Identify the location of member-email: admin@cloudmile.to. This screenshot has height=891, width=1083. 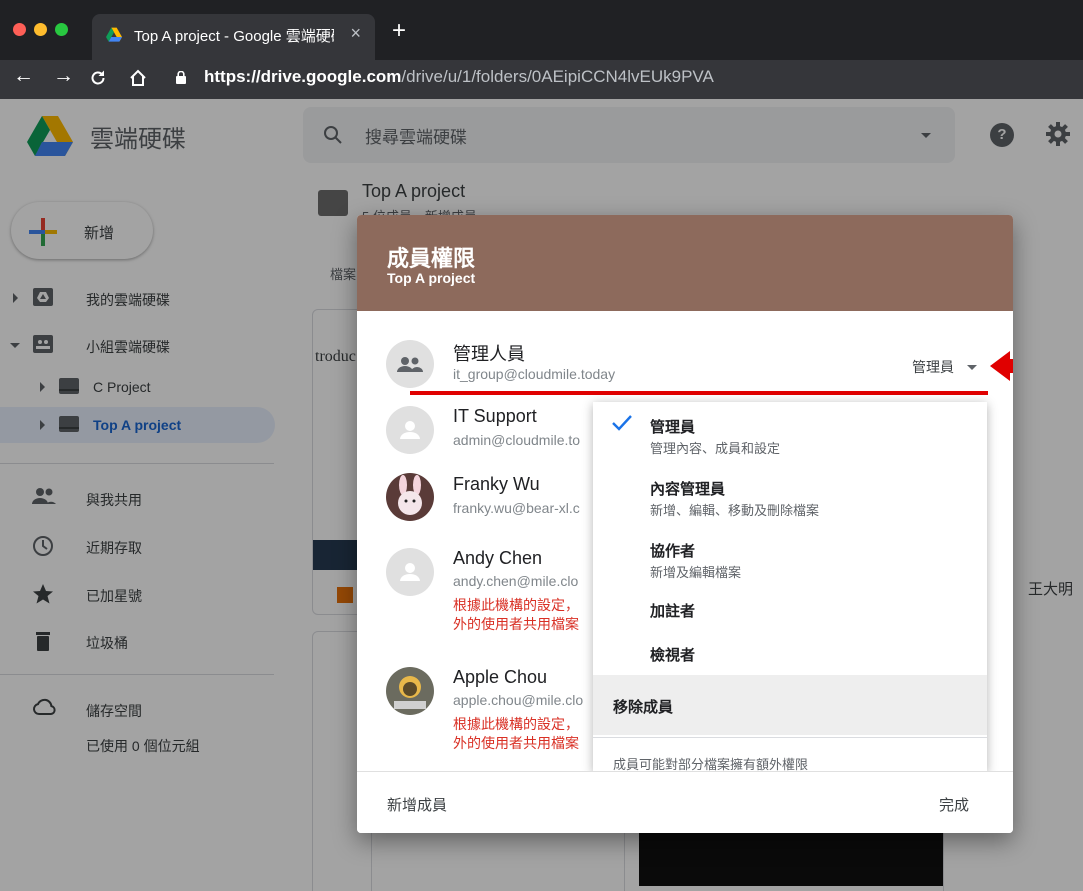
(517, 440).